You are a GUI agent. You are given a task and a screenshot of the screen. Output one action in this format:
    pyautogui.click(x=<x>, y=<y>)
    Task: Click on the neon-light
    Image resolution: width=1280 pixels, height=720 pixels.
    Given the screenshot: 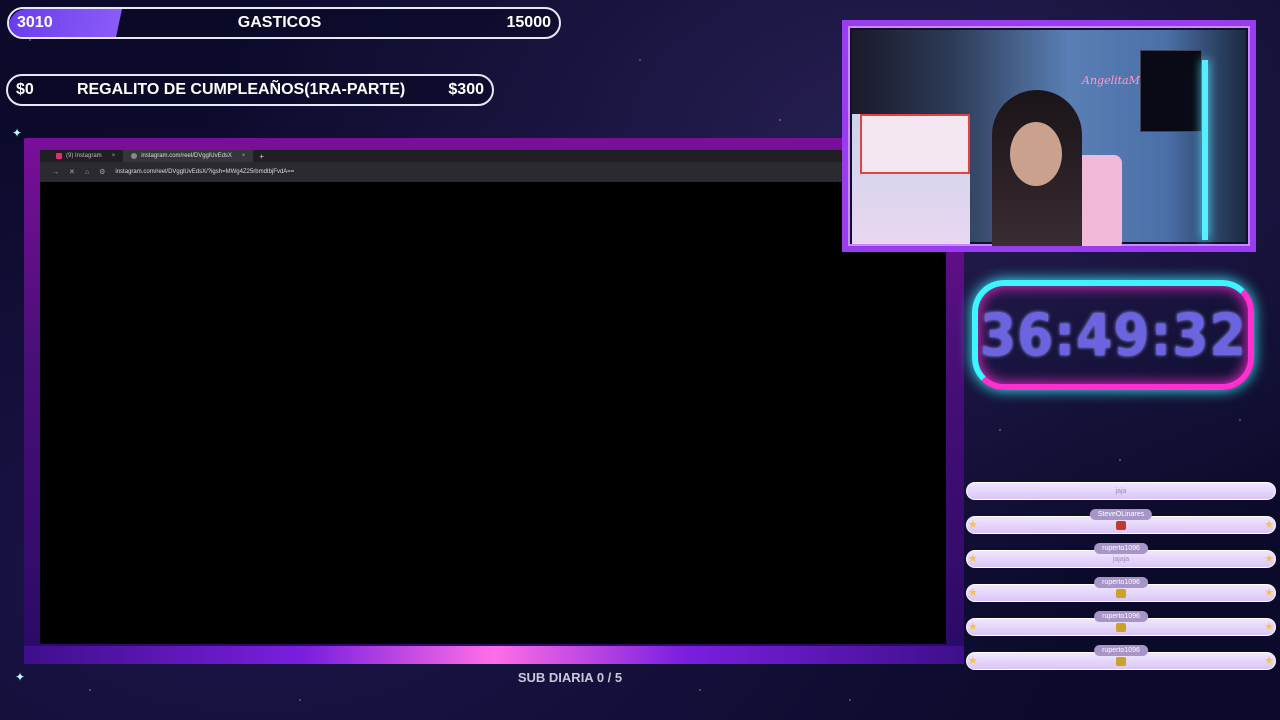 What is the action you would take?
    pyautogui.click(x=1205, y=150)
    